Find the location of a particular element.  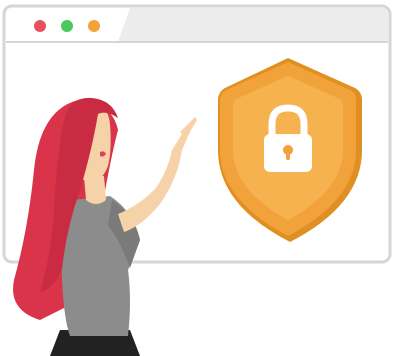

maximize-dot-icon is located at coordinates (94, 26).